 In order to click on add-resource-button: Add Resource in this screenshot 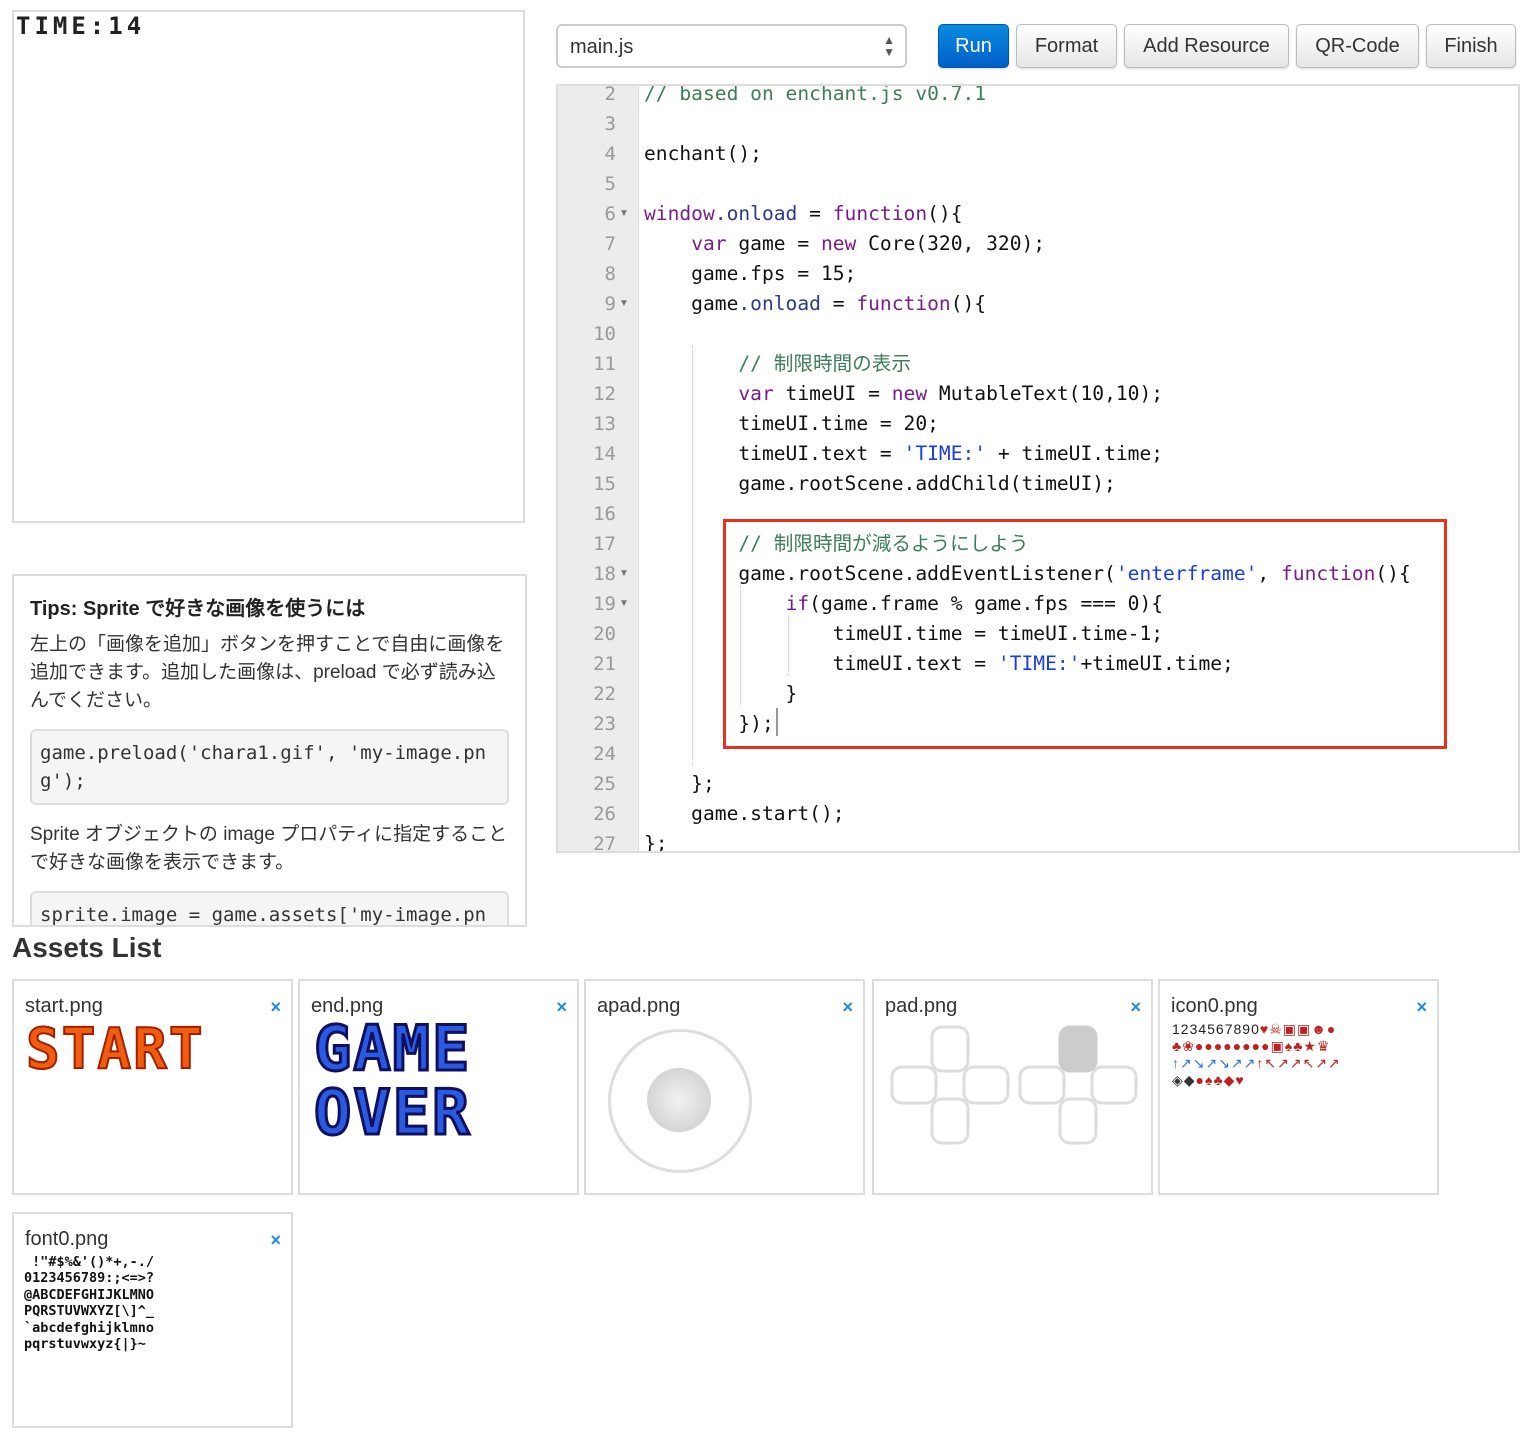, I will do `click(1206, 46)`.